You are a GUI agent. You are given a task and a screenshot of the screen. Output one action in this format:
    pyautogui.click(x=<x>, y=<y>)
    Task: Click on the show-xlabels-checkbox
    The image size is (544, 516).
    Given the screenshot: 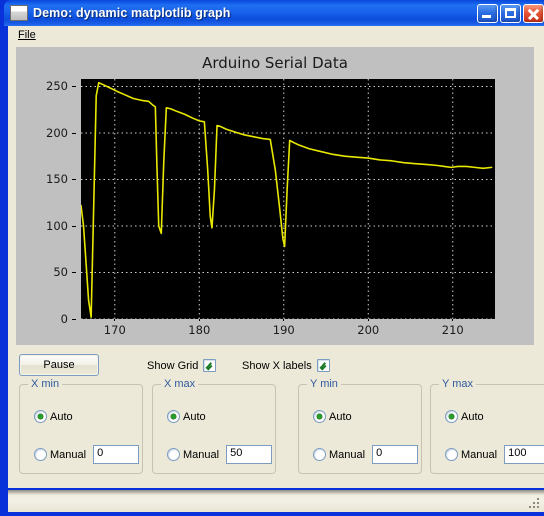 What is the action you would take?
    pyautogui.click(x=323, y=365)
    